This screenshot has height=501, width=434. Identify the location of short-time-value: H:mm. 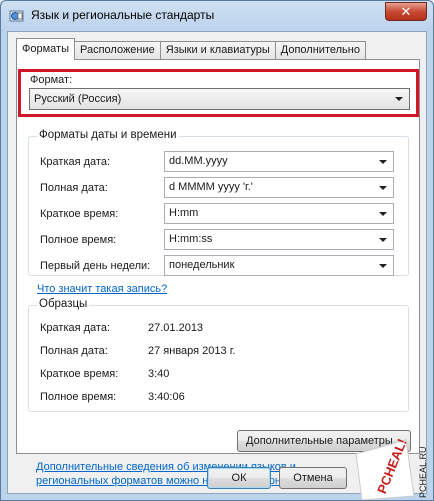
(184, 213).